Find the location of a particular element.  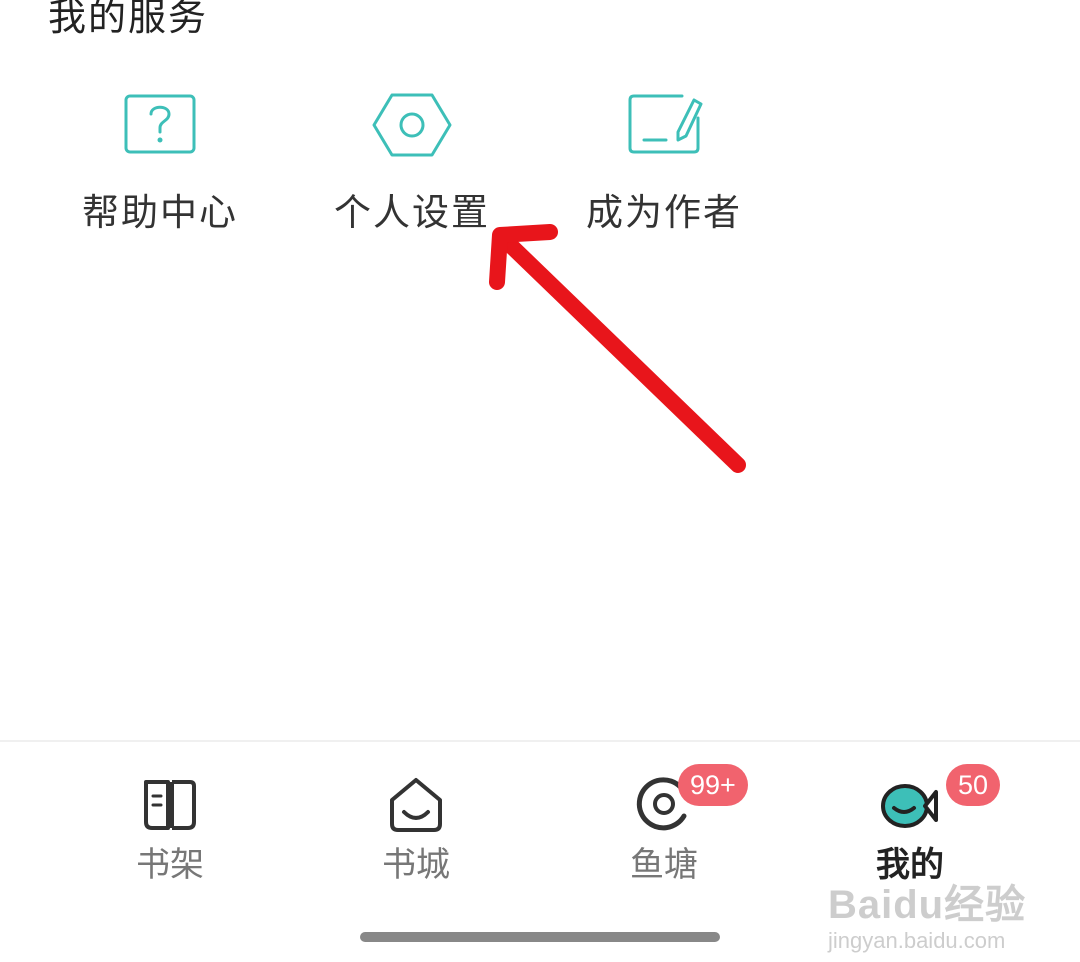

help-question-icon is located at coordinates (160, 124).